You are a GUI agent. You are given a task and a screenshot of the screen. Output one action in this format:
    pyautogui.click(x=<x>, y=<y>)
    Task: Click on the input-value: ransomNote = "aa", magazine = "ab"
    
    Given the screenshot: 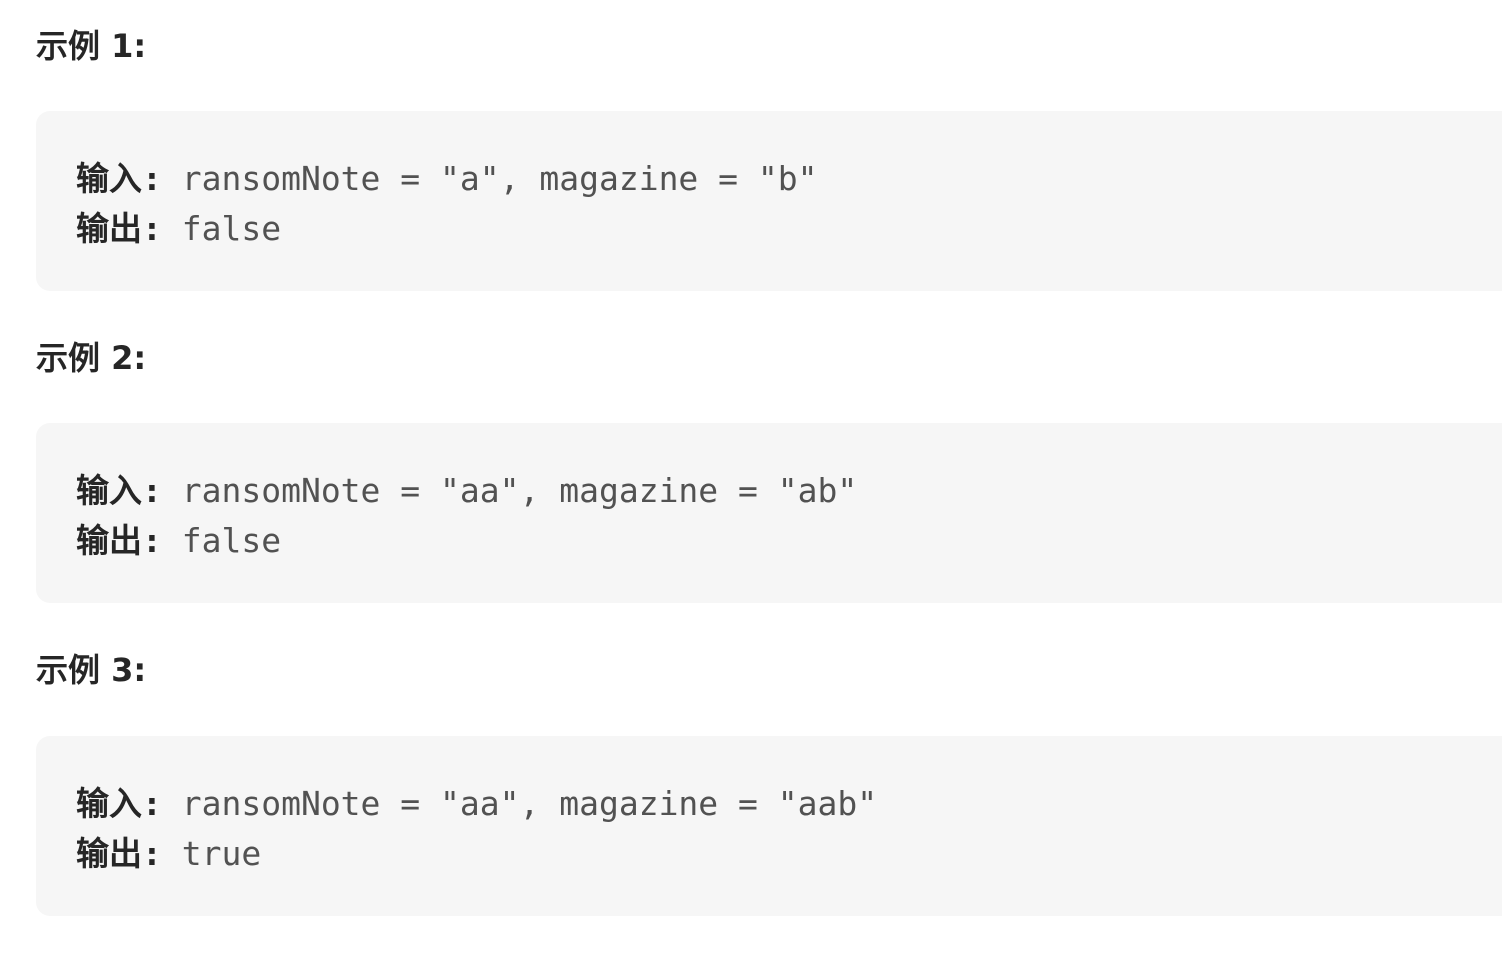 What is the action you would take?
    pyautogui.click(x=509, y=490)
    